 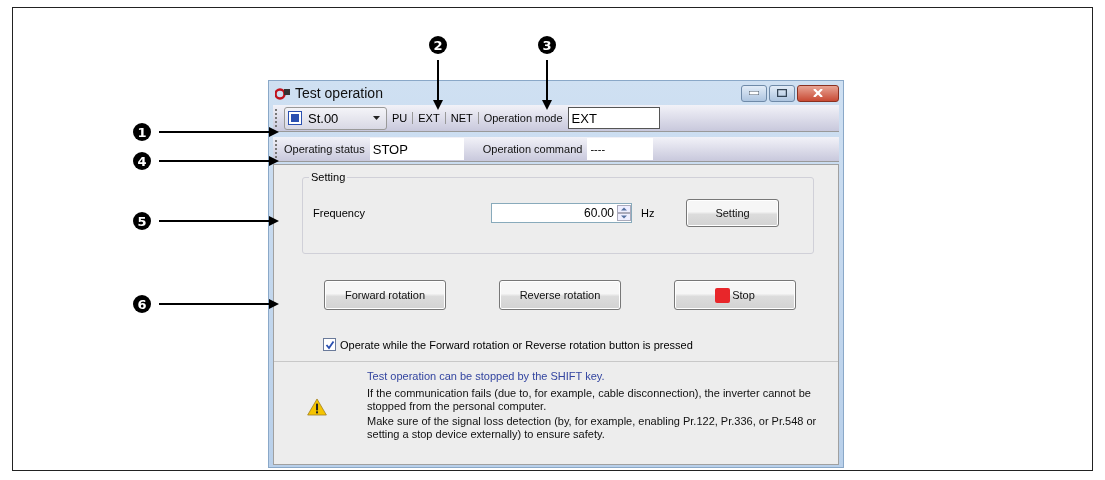 What do you see at coordinates (547, 45) in the screenshot?
I see `callout-number: 3` at bounding box center [547, 45].